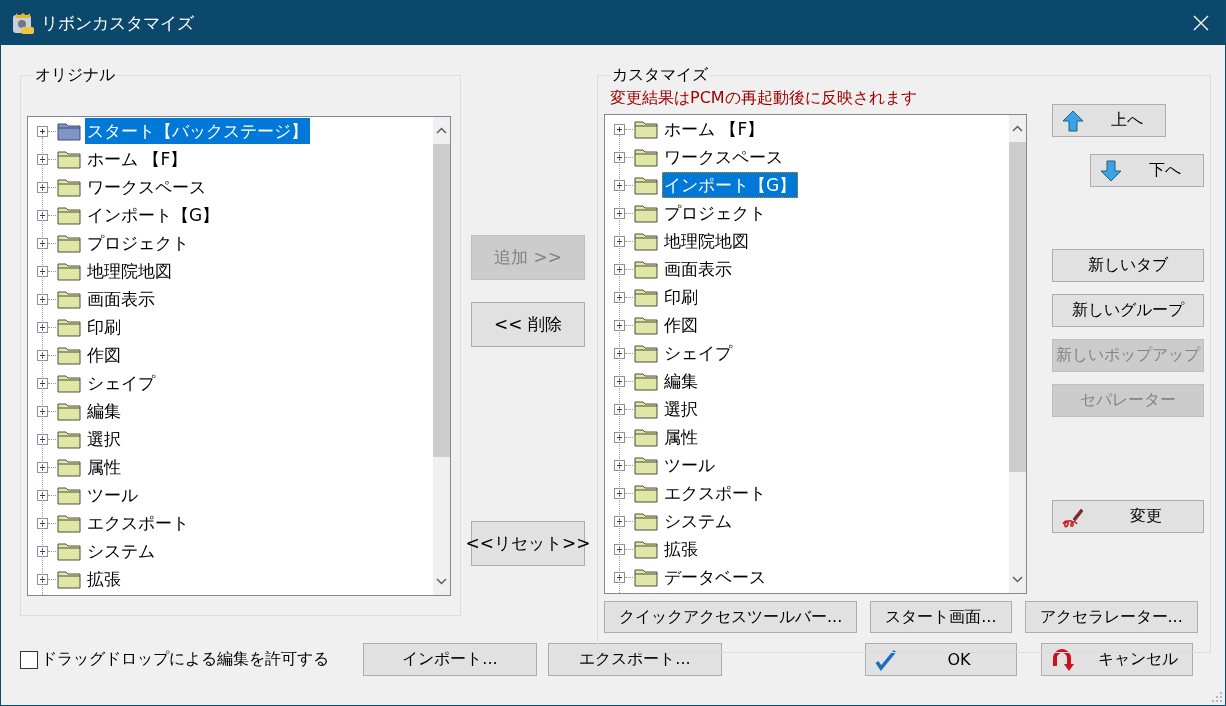 This screenshot has height=706, width=1226. Describe the element at coordinates (1128, 516) in the screenshot. I see `button: 変更` at that location.